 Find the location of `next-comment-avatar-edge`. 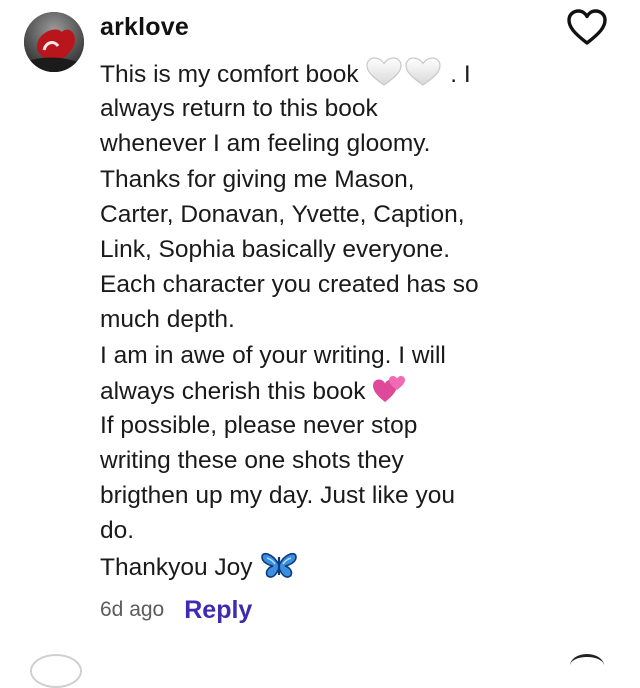

next-comment-avatar-edge is located at coordinates (56, 671).